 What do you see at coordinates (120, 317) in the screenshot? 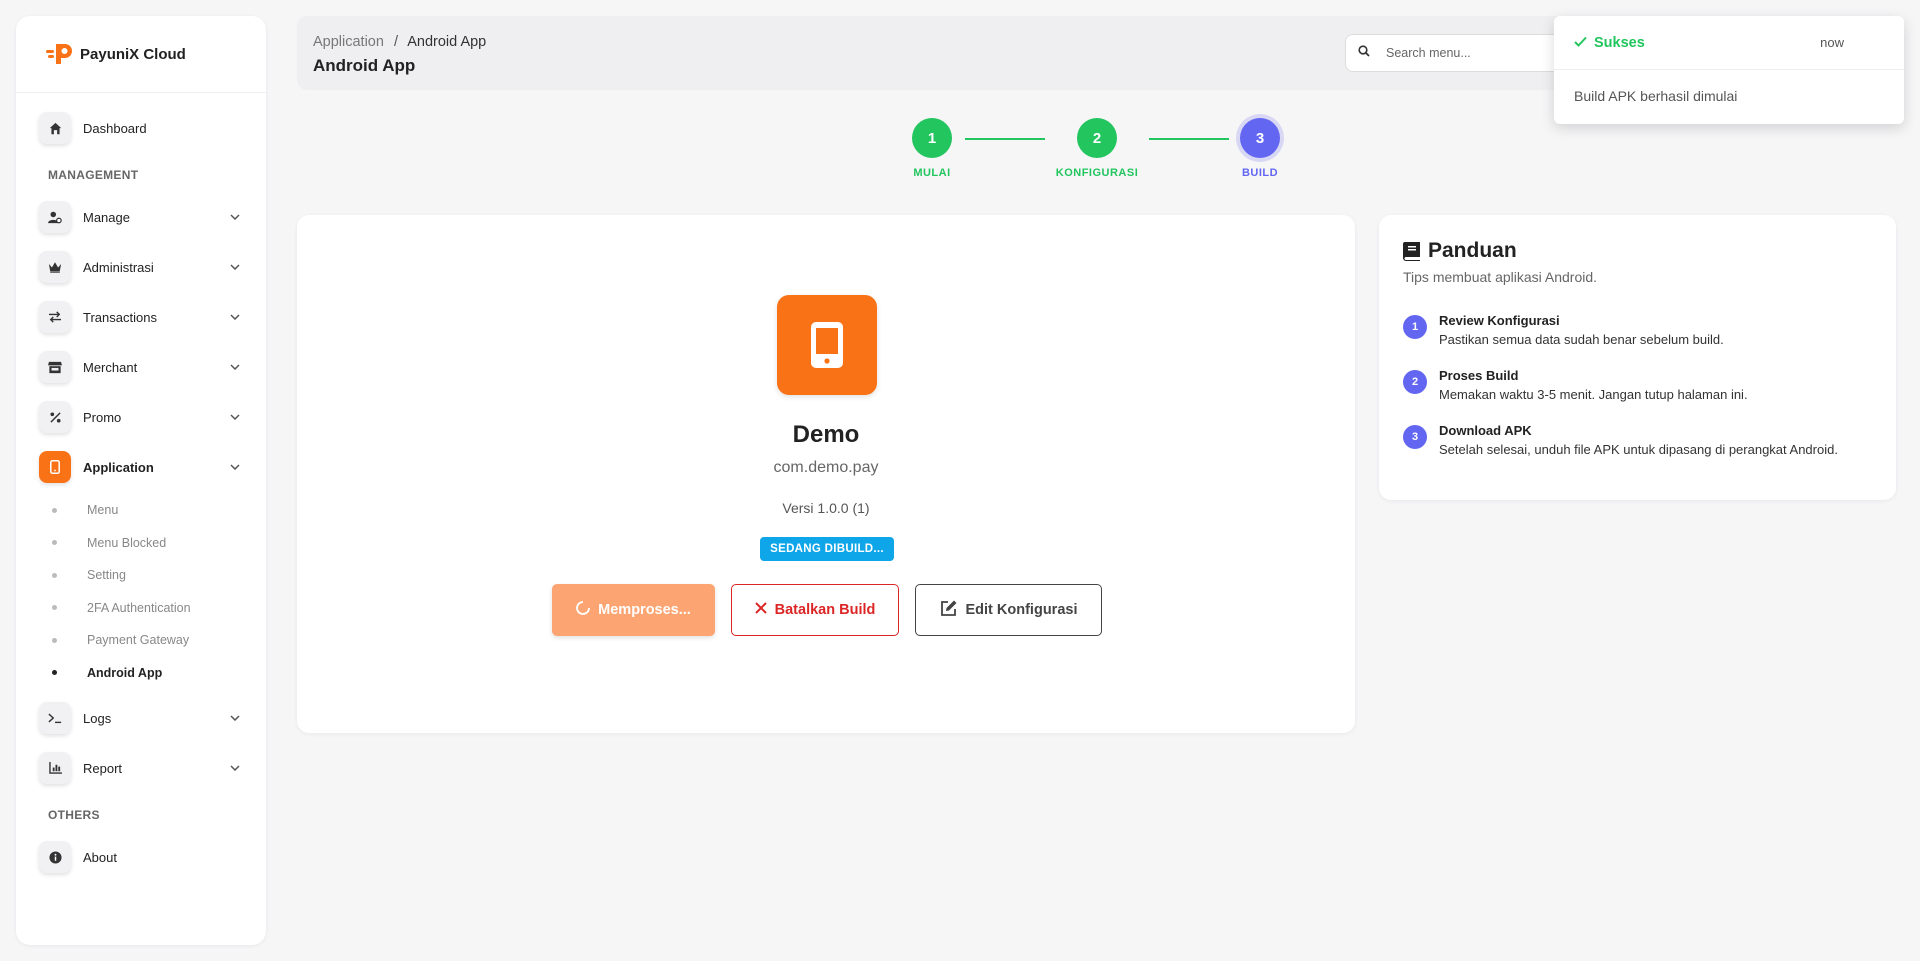
I see `sidebar-item-label: Transactions` at bounding box center [120, 317].